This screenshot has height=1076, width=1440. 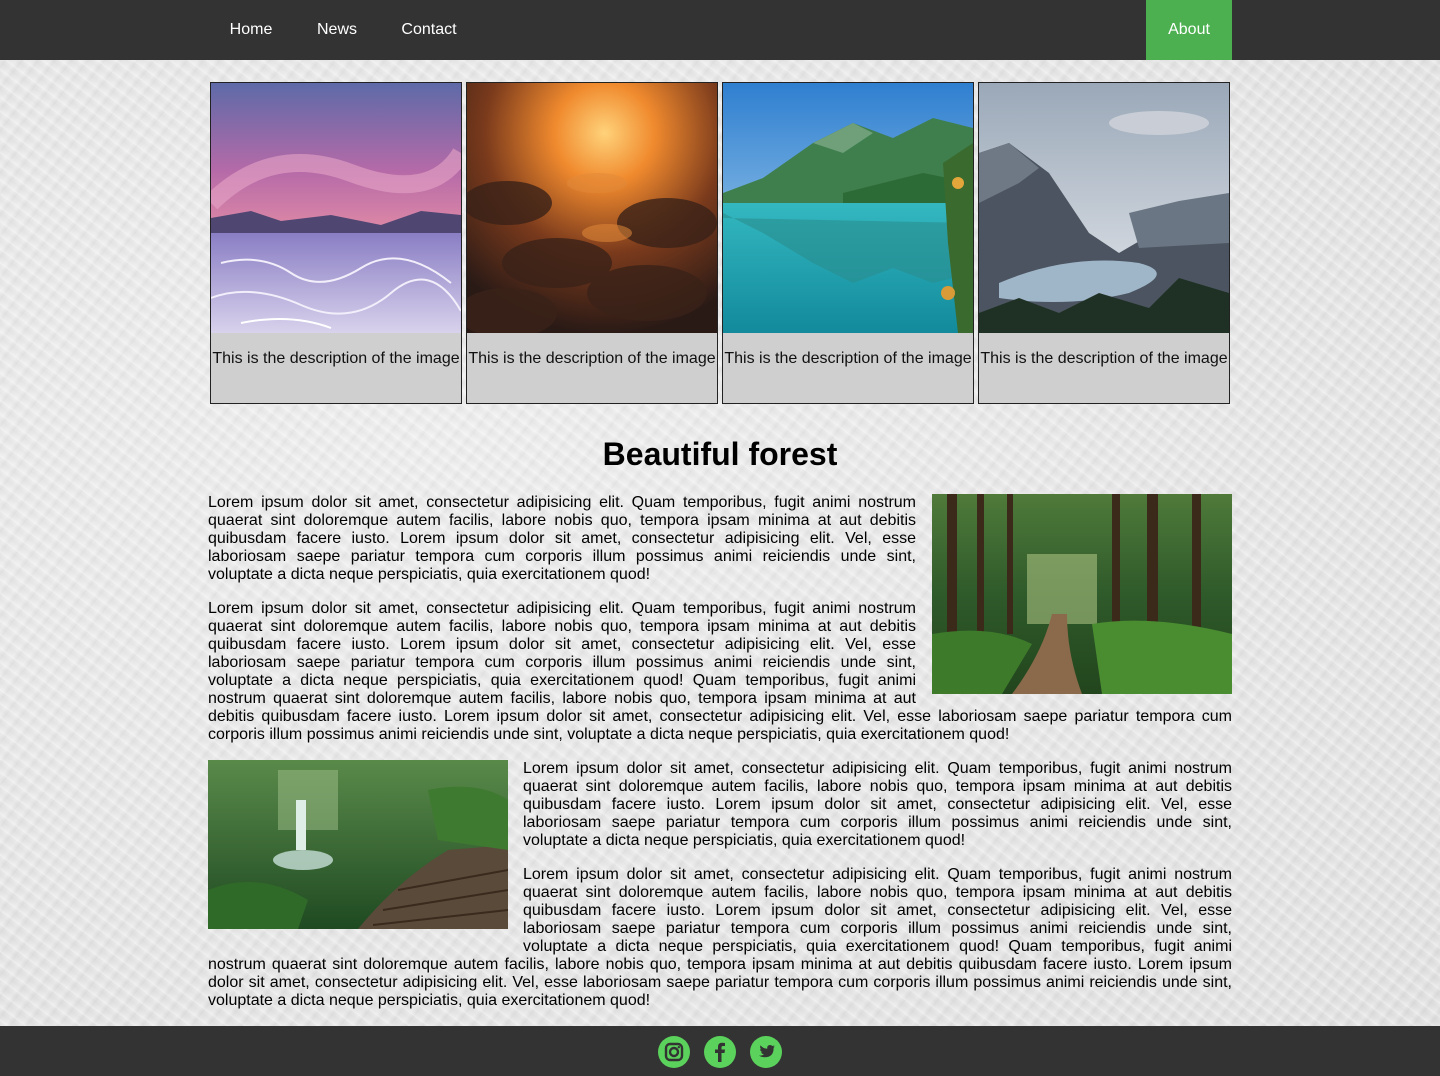 What do you see at coordinates (674, 1052) in the screenshot?
I see `instagram-icon` at bounding box center [674, 1052].